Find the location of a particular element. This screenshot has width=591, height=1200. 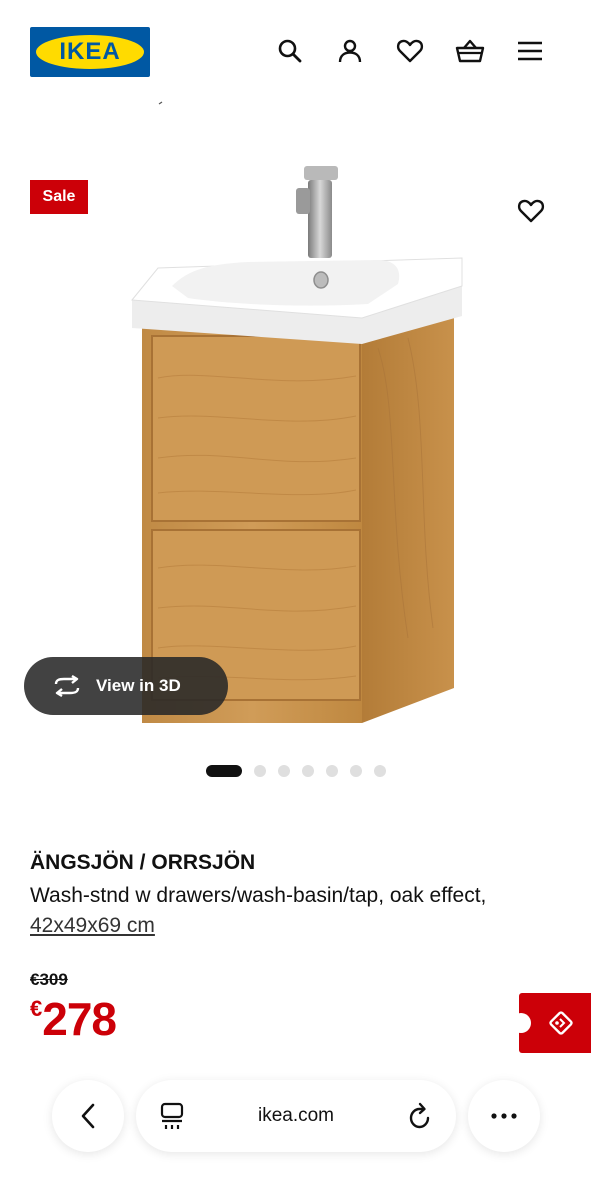

product-dimensions-link: 42x49x69 cm is located at coordinates (92, 925).